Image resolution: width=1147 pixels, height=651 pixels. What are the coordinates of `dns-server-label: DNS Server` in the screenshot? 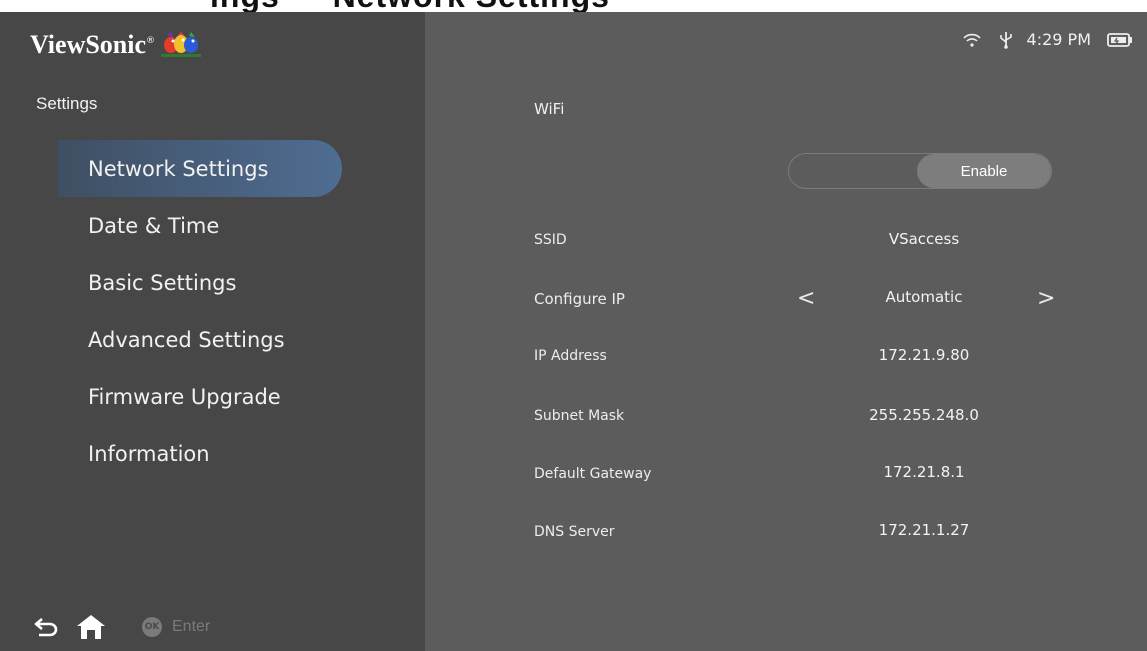 It's located at (574, 532).